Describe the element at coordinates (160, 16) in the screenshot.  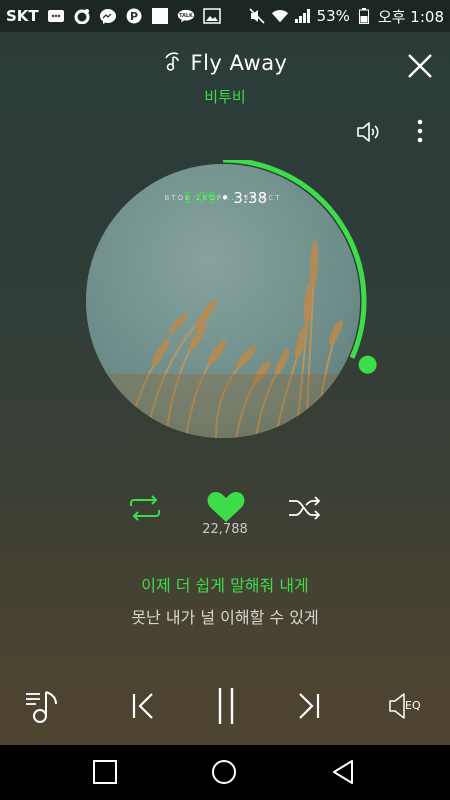
I see `blank-app-icon` at that location.